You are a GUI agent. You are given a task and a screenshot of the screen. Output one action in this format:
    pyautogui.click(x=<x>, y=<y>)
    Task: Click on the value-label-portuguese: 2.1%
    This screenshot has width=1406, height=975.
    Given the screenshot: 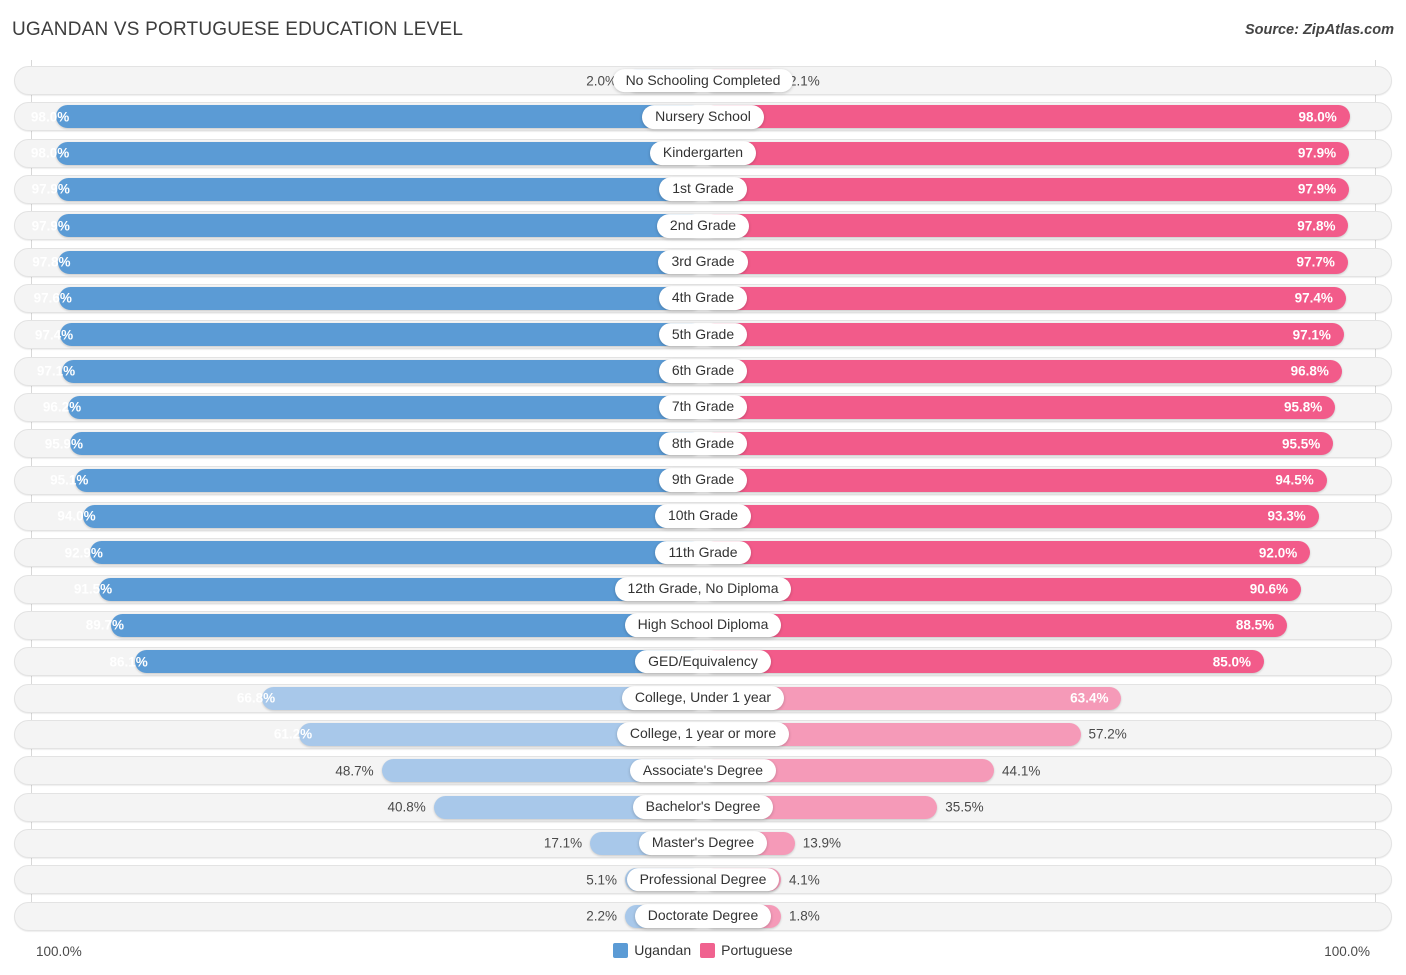 What is the action you would take?
    pyautogui.click(x=804, y=80)
    